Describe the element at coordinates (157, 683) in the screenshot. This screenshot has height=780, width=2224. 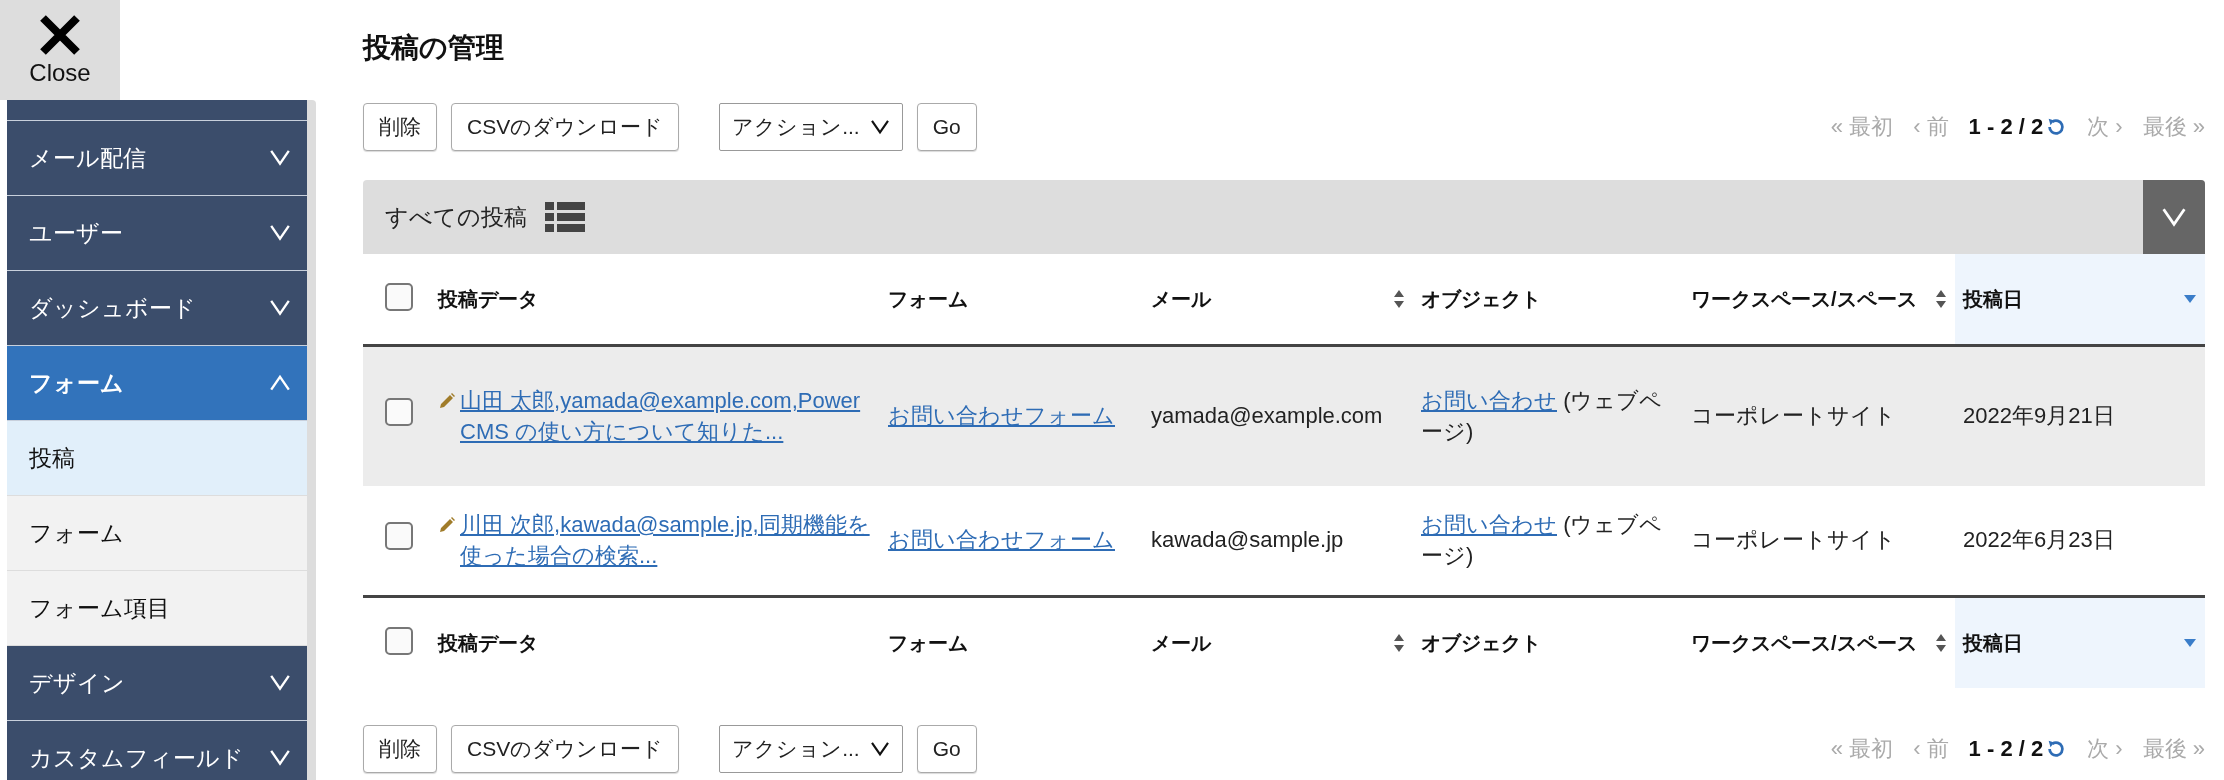
I see `sidebar-item: デザイン` at that location.